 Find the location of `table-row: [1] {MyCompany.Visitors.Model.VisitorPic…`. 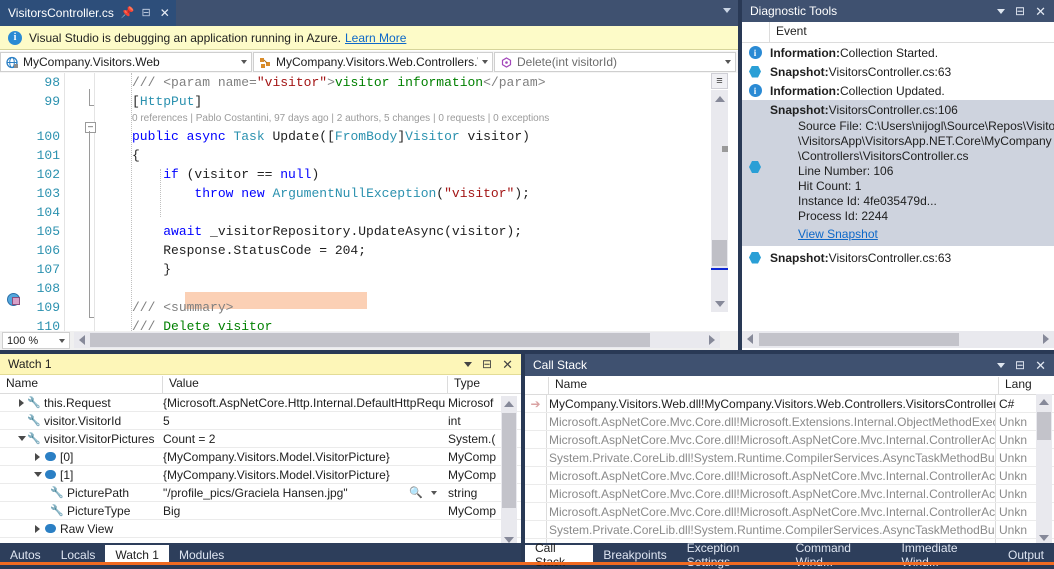

table-row: [1] {MyCompany.Visitors.Model.VisitorPic… is located at coordinates (260, 475).